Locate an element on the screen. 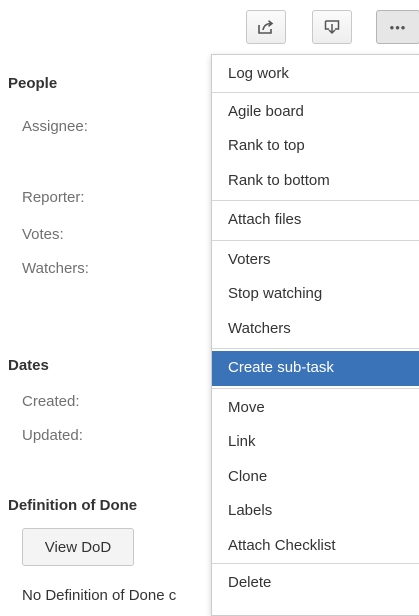  created-label: Created: is located at coordinates (51, 401).